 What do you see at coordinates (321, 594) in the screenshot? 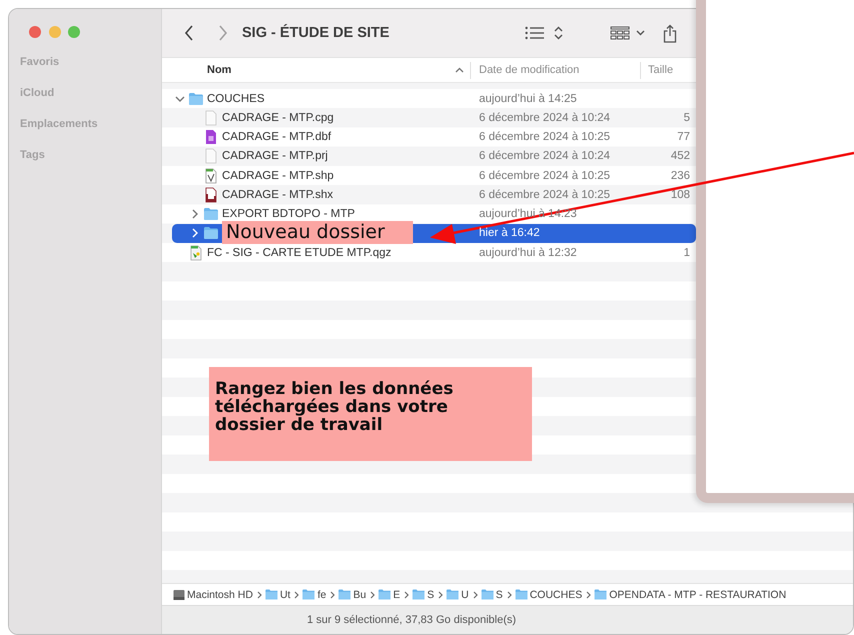
I see `path-segment: fe` at bounding box center [321, 594].